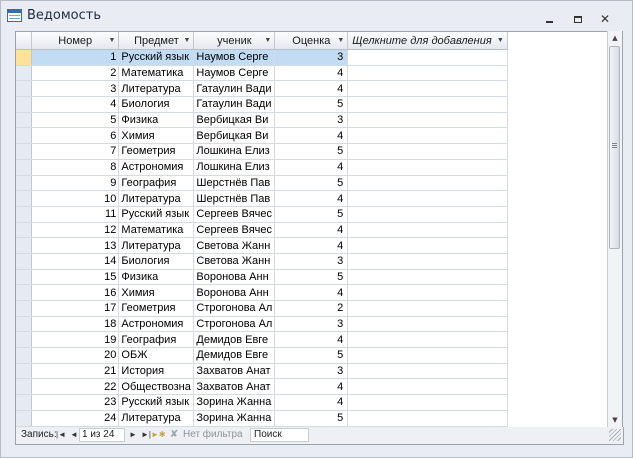  What do you see at coordinates (75, 167) in the screenshot?
I see `cell-number: 8` at bounding box center [75, 167].